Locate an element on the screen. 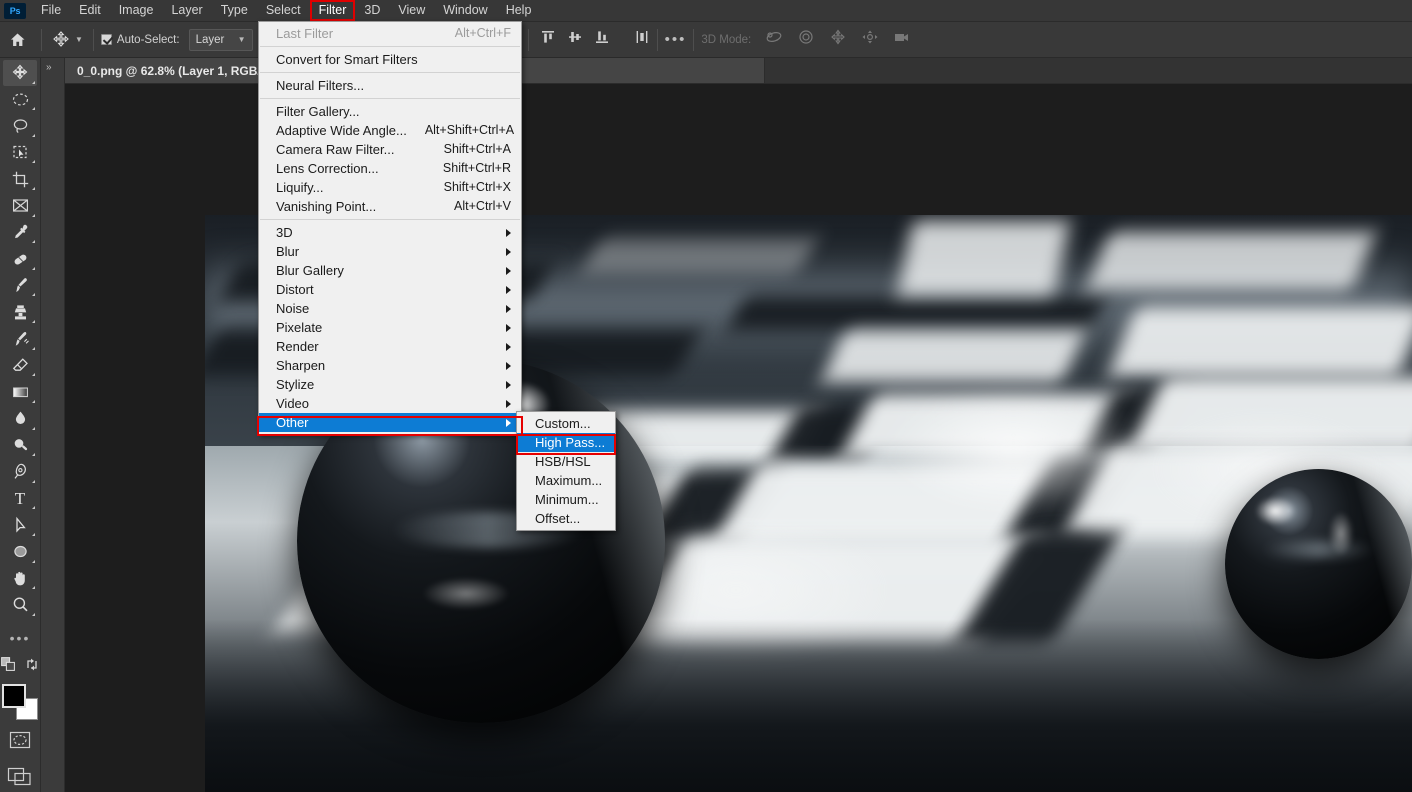  sidebar-item-frame-tool is located at coordinates (20, 206).